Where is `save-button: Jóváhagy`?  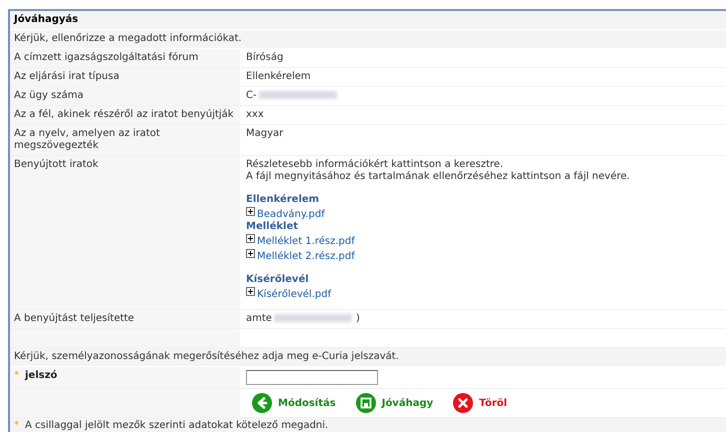
save-button: Jóváhagy is located at coordinates (395, 403).